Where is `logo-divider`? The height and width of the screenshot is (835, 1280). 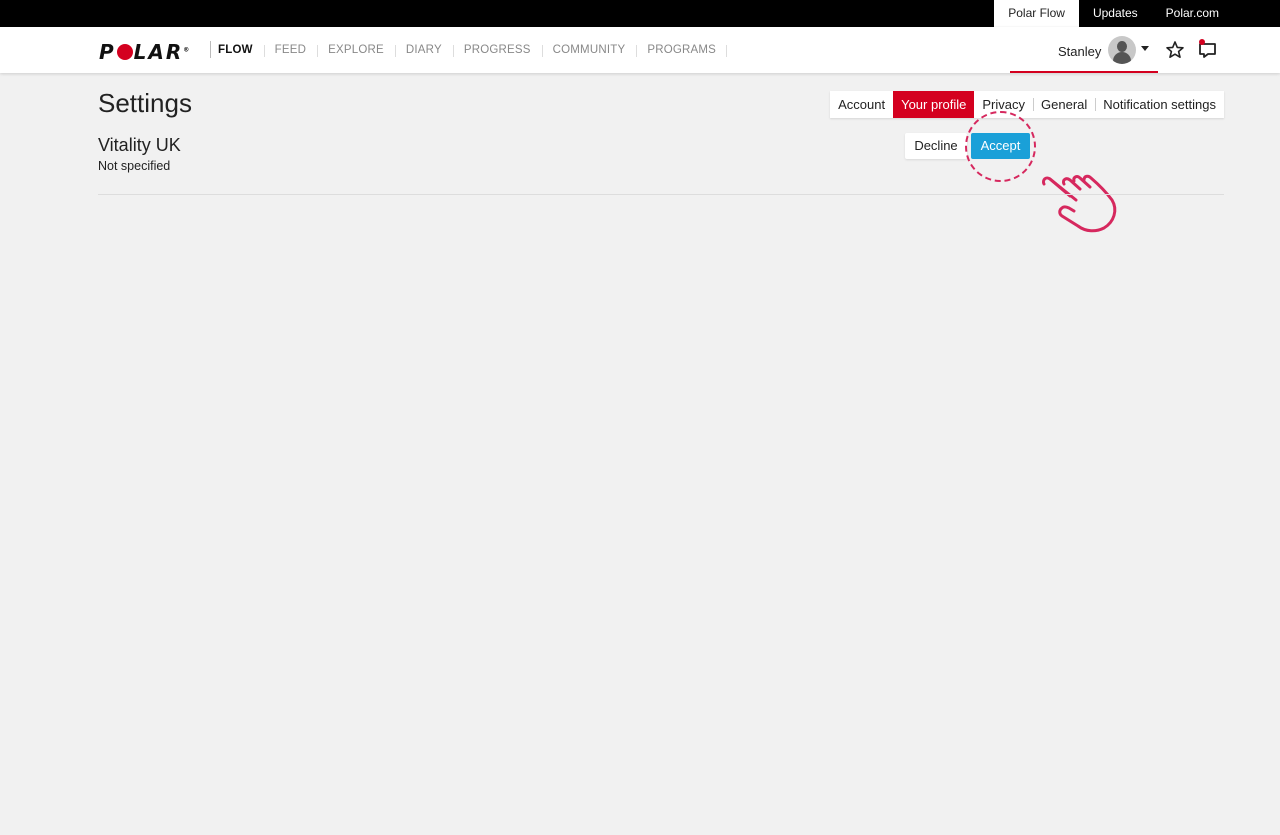
logo-divider is located at coordinates (210, 49).